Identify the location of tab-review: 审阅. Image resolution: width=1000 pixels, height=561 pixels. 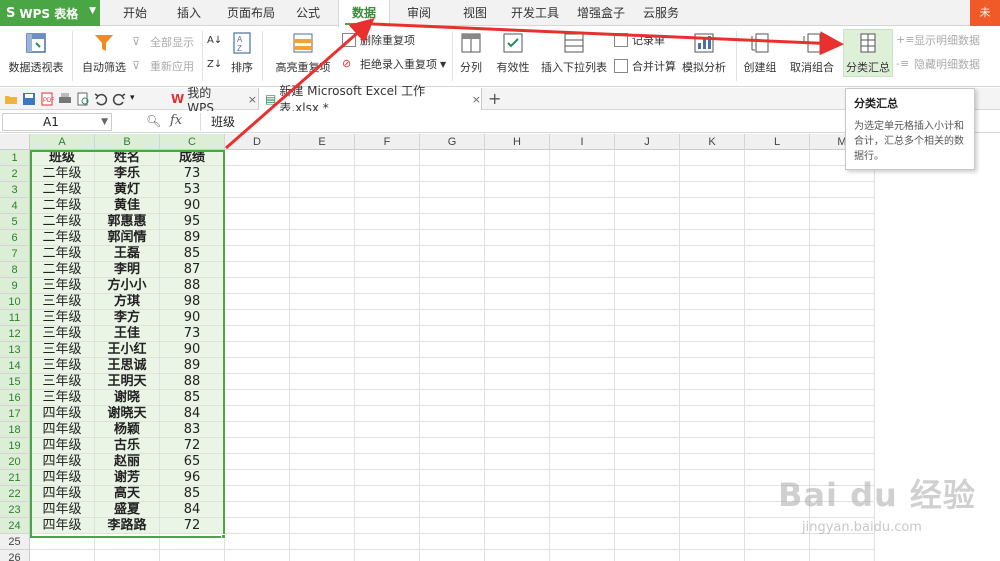
(419, 13).